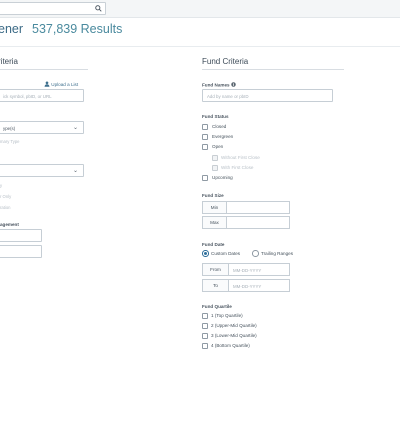 Image resolution: width=400 pixels, height=424 pixels. Describe the element at coordinates (215, 116) in the screenshot. I see `fund-status-label: Fund Status` at that location.